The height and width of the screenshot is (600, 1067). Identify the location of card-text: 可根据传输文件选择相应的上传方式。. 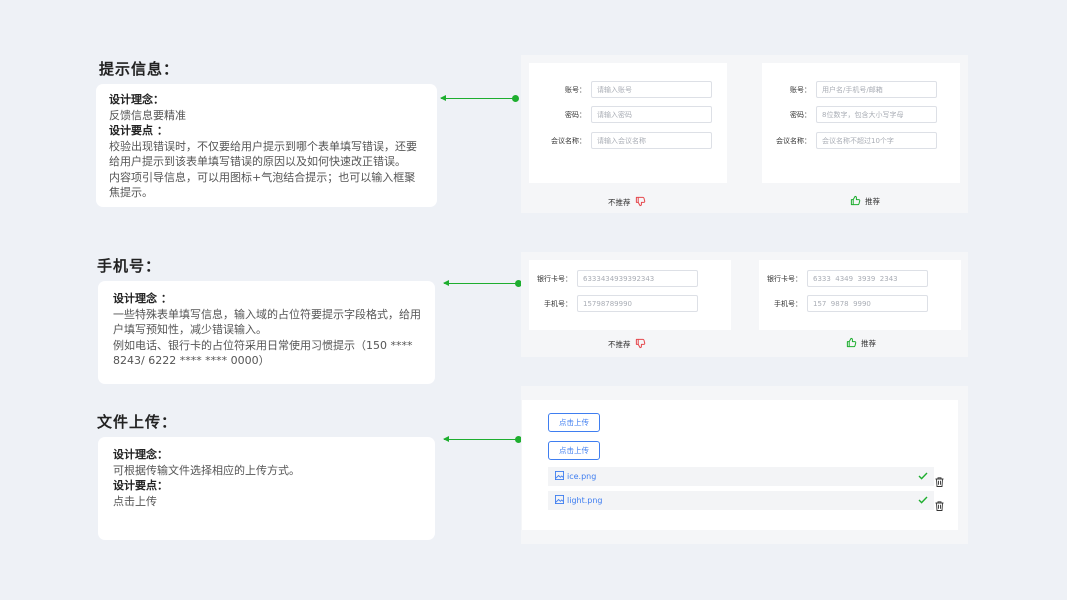
(206, 470).